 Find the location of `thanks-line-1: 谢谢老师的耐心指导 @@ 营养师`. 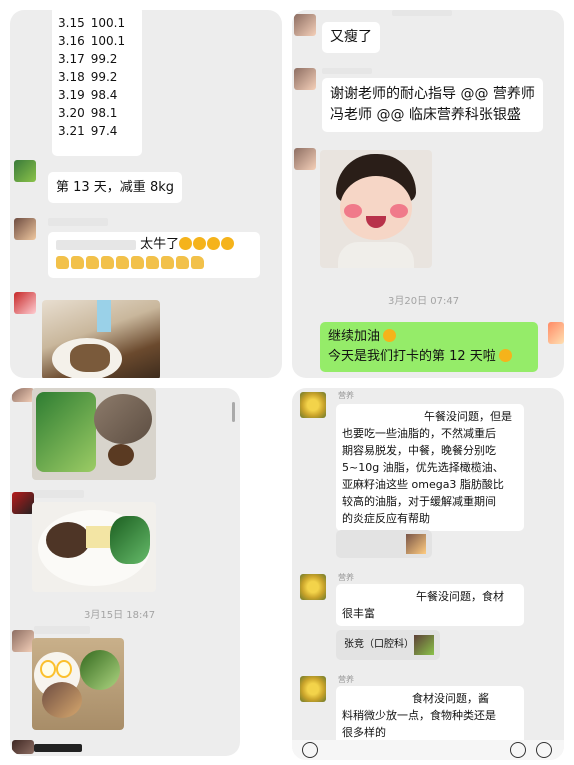

thanks-line-1: 谢谢老师的耐心指导 @@ 营养师 is located at coordinates (432, 94).